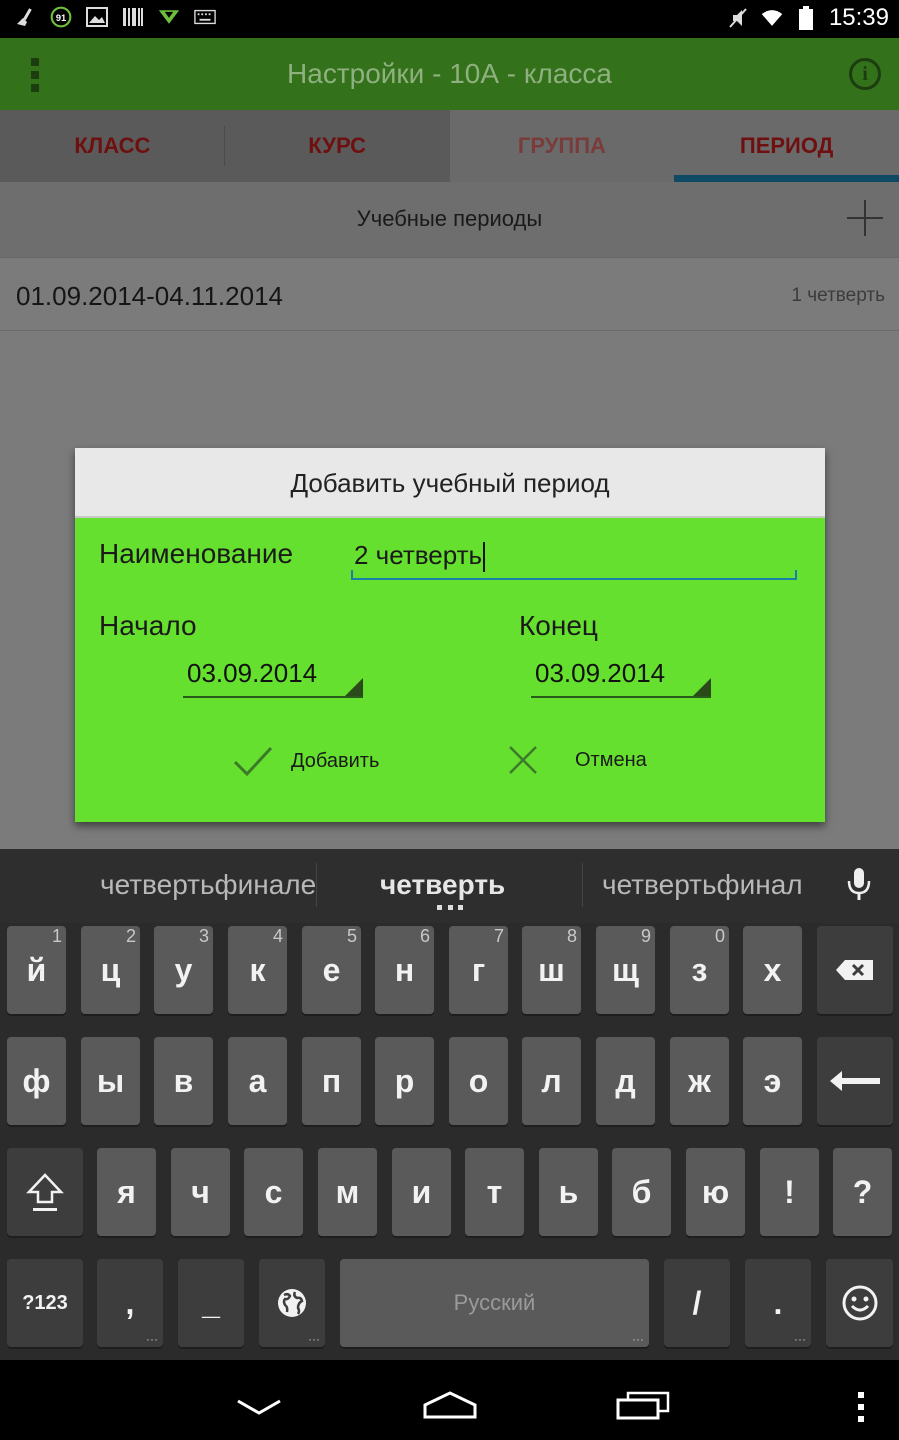  Describe the element at coordinates (331, 1081) in the screenshot. I see `key-п: п` at that location.